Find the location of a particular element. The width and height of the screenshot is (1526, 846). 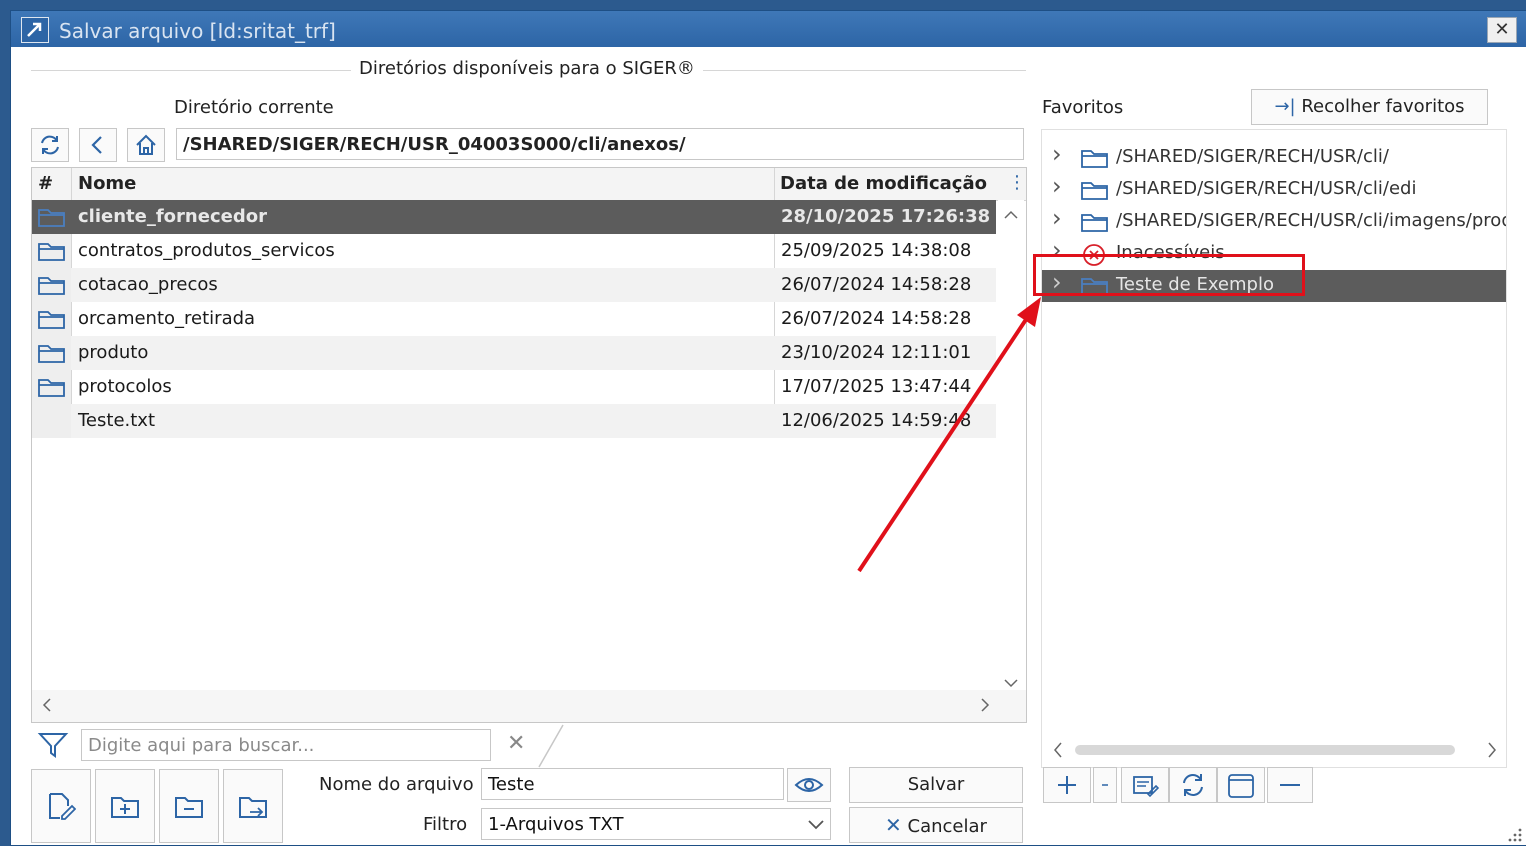

arrow-right-bar-icon: →| is located at coordinates (1285, 106).